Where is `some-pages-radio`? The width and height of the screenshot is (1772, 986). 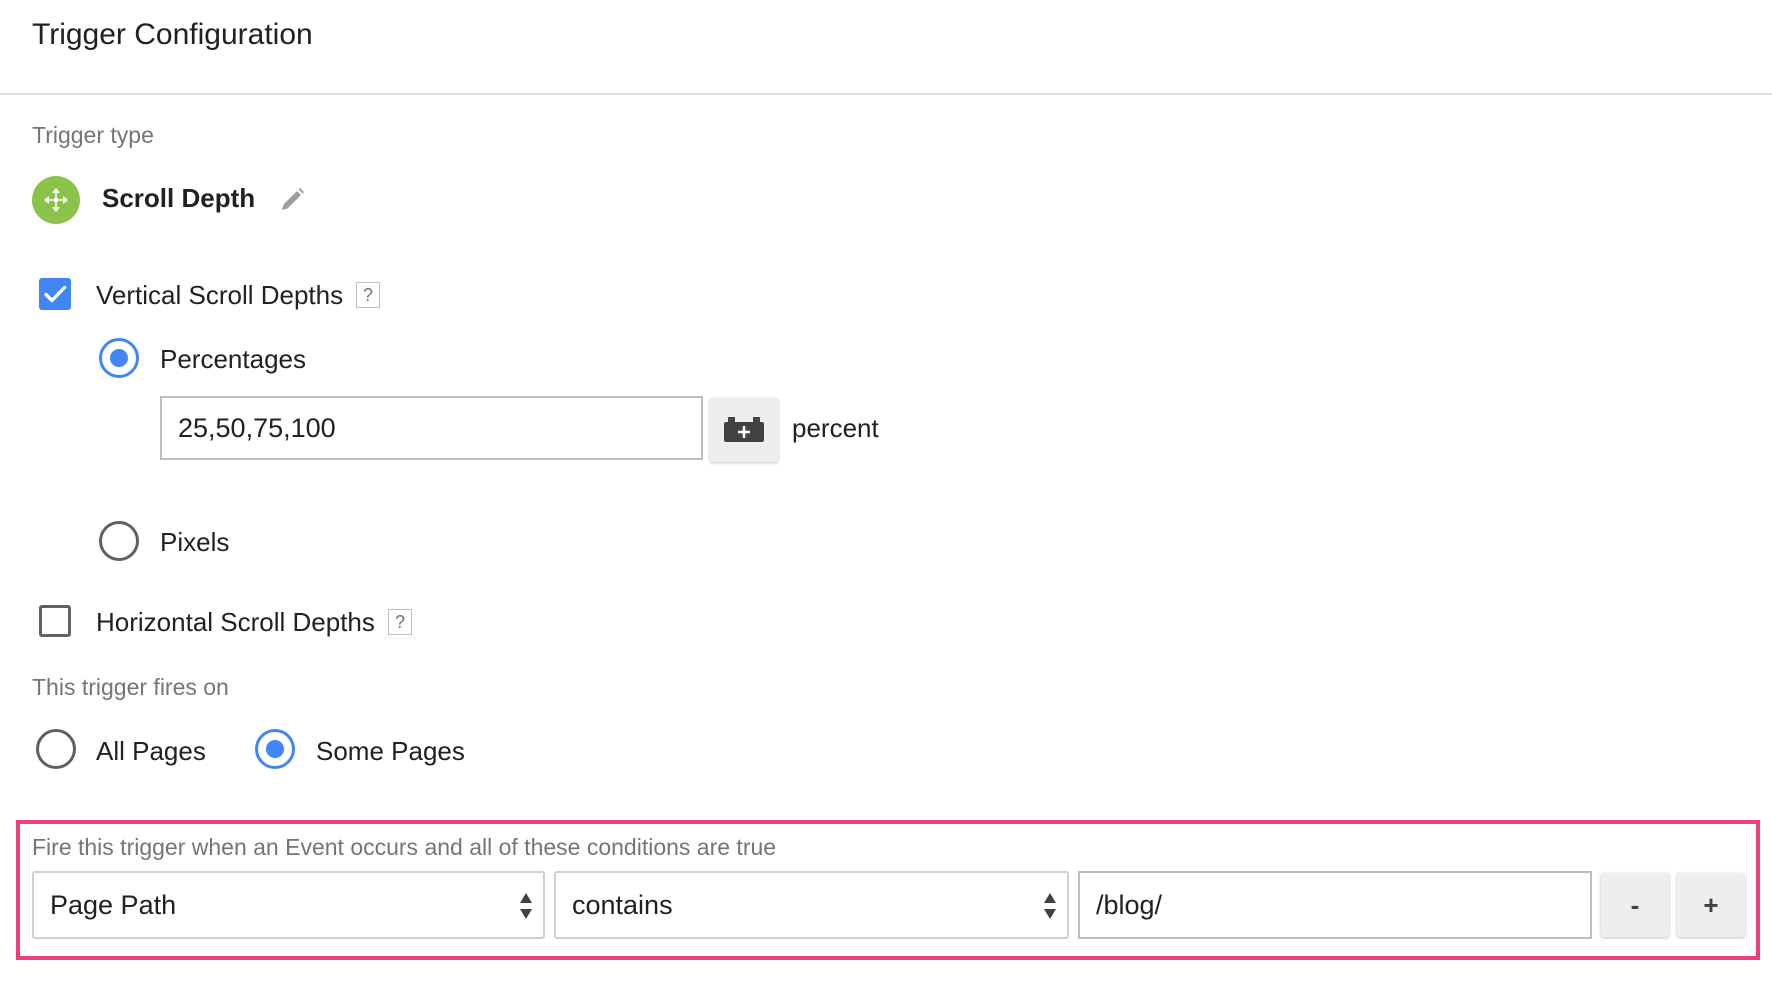 some-pages-radio is located at coordinates (275, 749).